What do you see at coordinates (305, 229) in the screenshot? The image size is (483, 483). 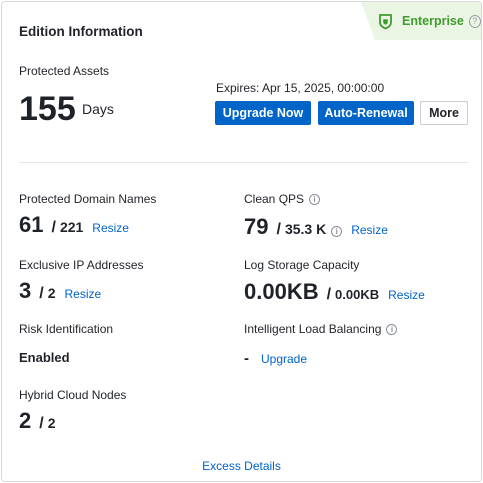 I see `qps-total: 35.3 K` at bounding box center [305, 229].